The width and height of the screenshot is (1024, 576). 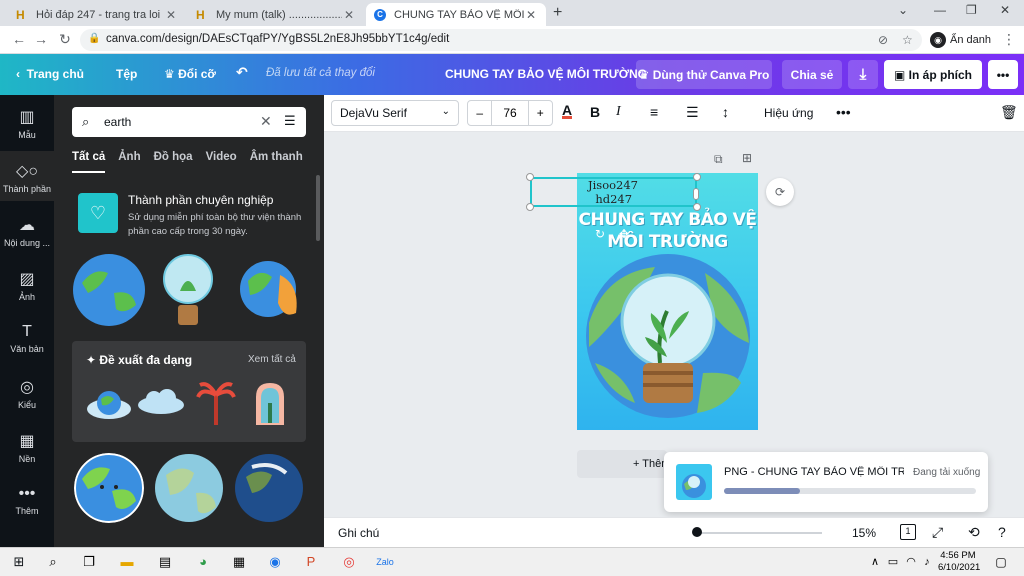 What do you see at coordinates (567, 111) in the screenshot?
I see `text-color-icon: A` at bounding box center [567, 111].